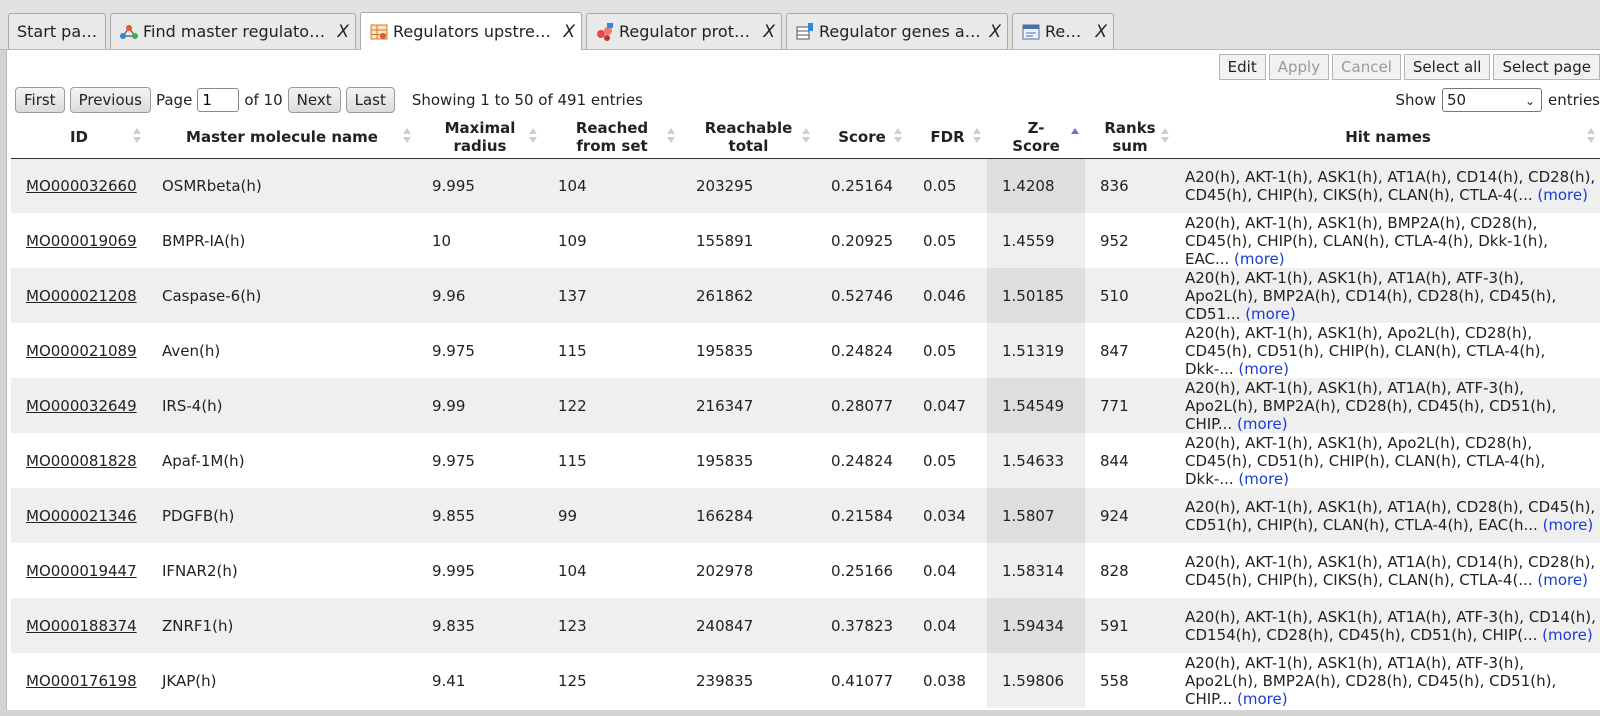 This screenshot has width=1600, height=716. I want to click on molecule-id-link: MO000032660, so click(81, 186).